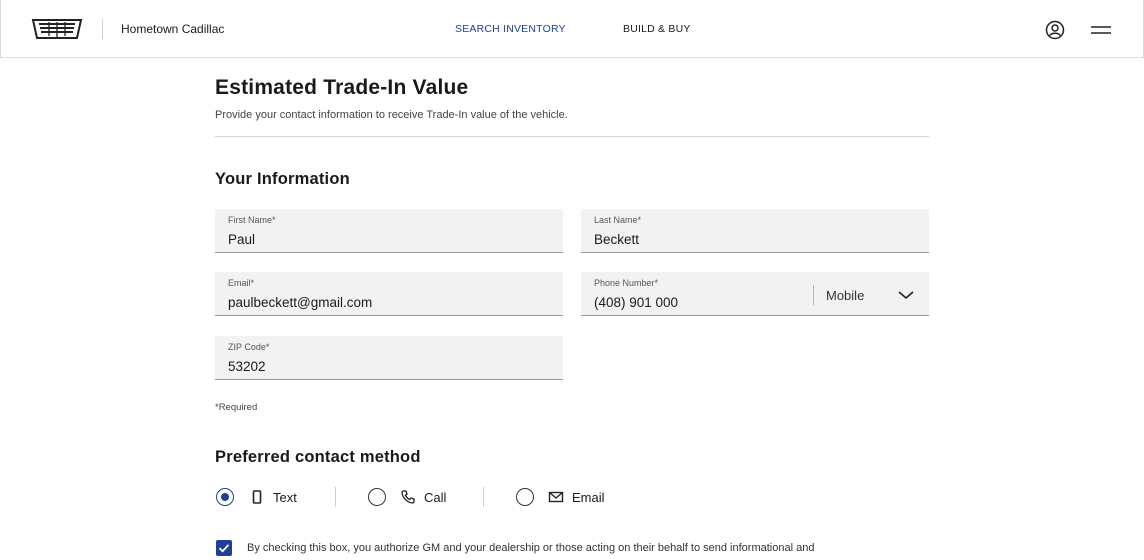  Describe the element at coordinates (906, 295) in the screenshot. I see `chevron-down-icon` at that location.